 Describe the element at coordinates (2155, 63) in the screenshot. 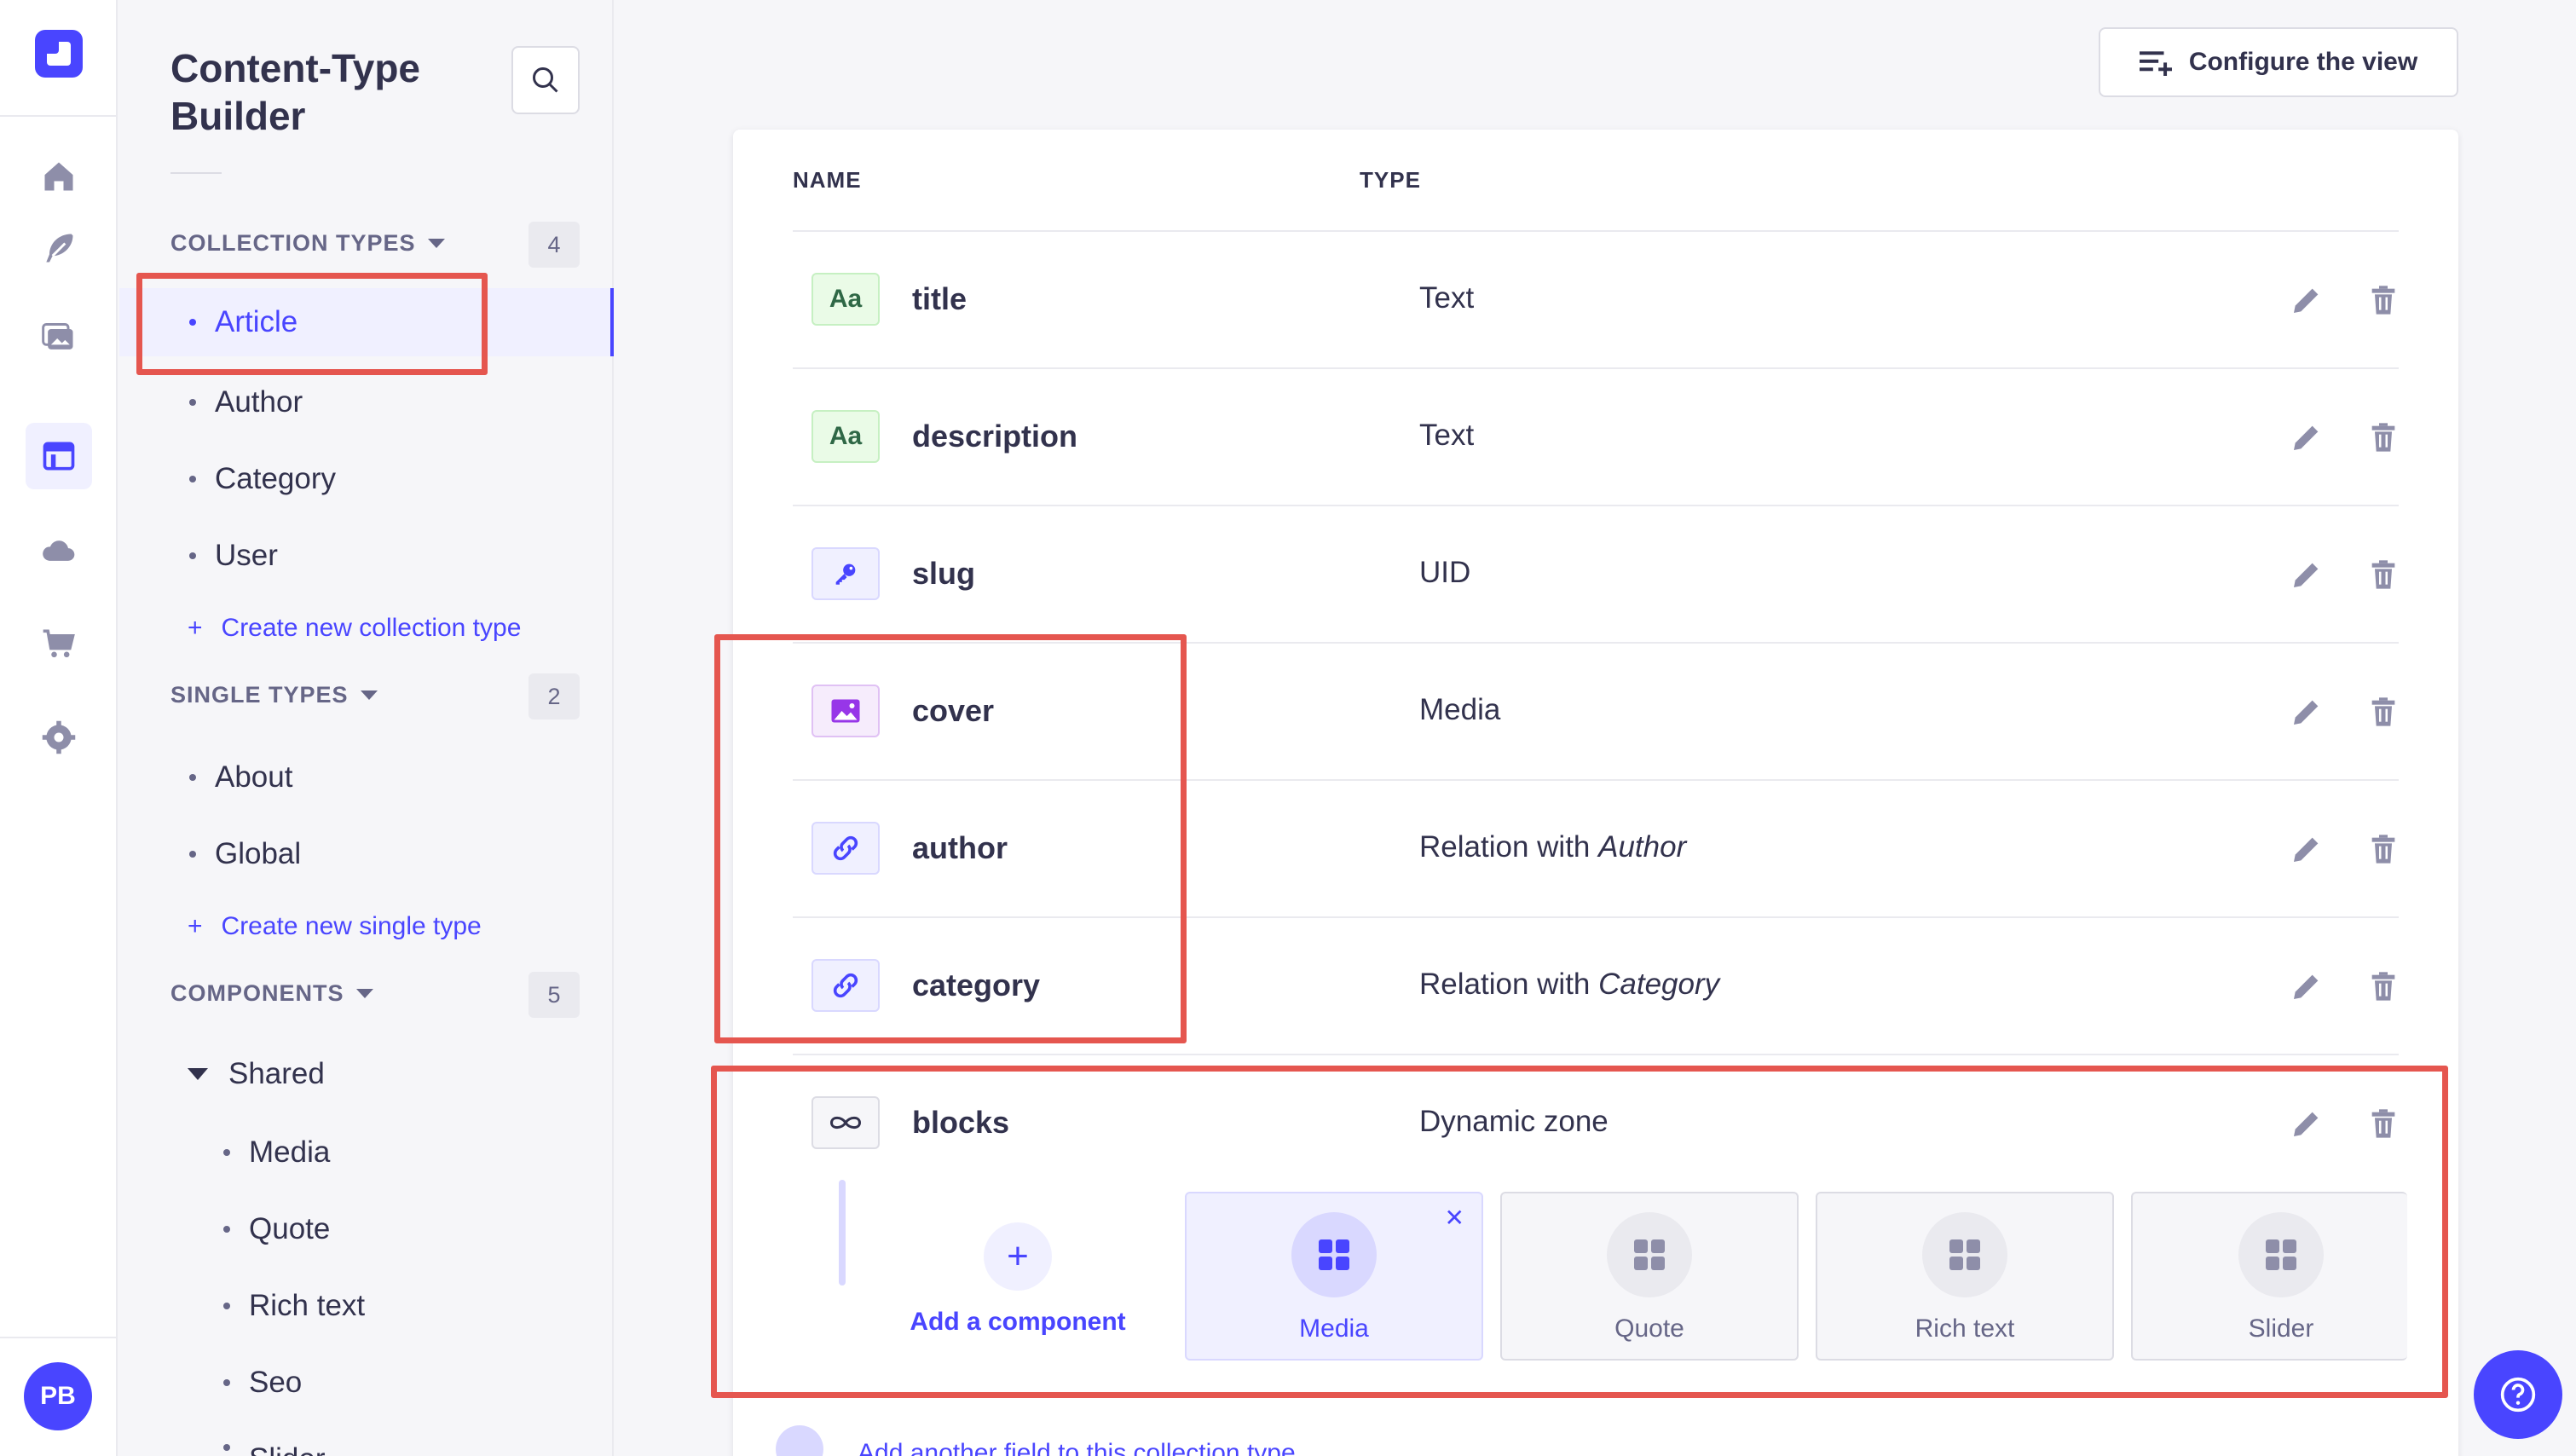

I see `list-settings-icon` at that location.